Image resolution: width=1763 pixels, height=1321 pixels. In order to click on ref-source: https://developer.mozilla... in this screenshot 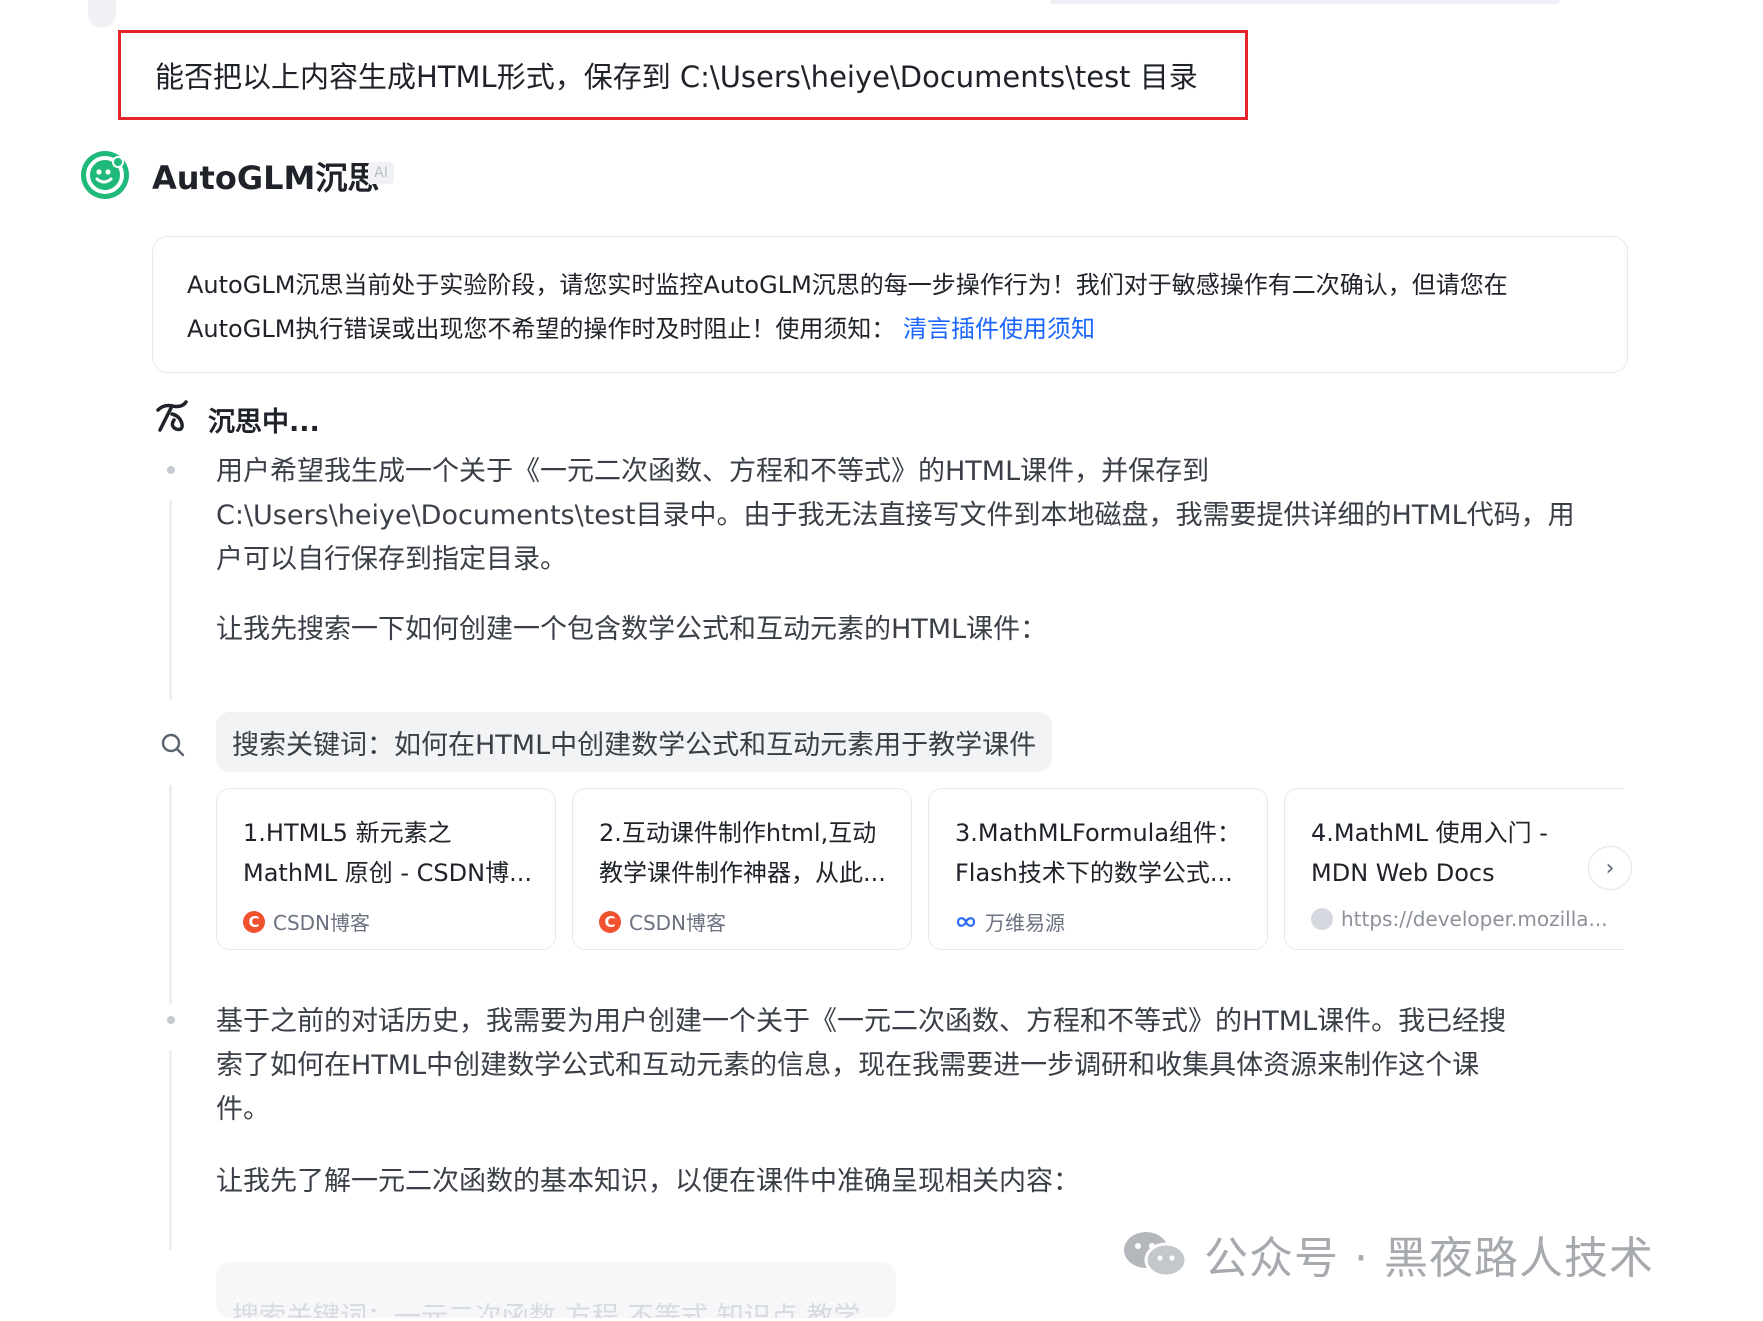, I will do `click(1474, 919)`.